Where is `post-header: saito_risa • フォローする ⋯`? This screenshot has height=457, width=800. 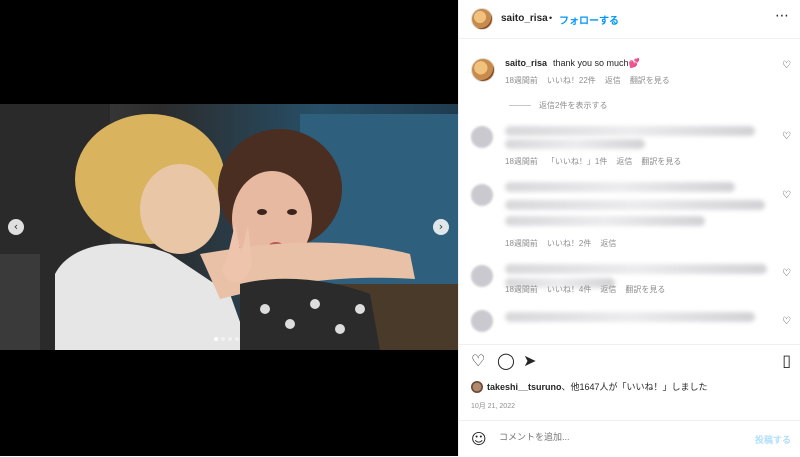
post-header: saito_risa • フォローする ⋯ is located at coordinates (629, 19).